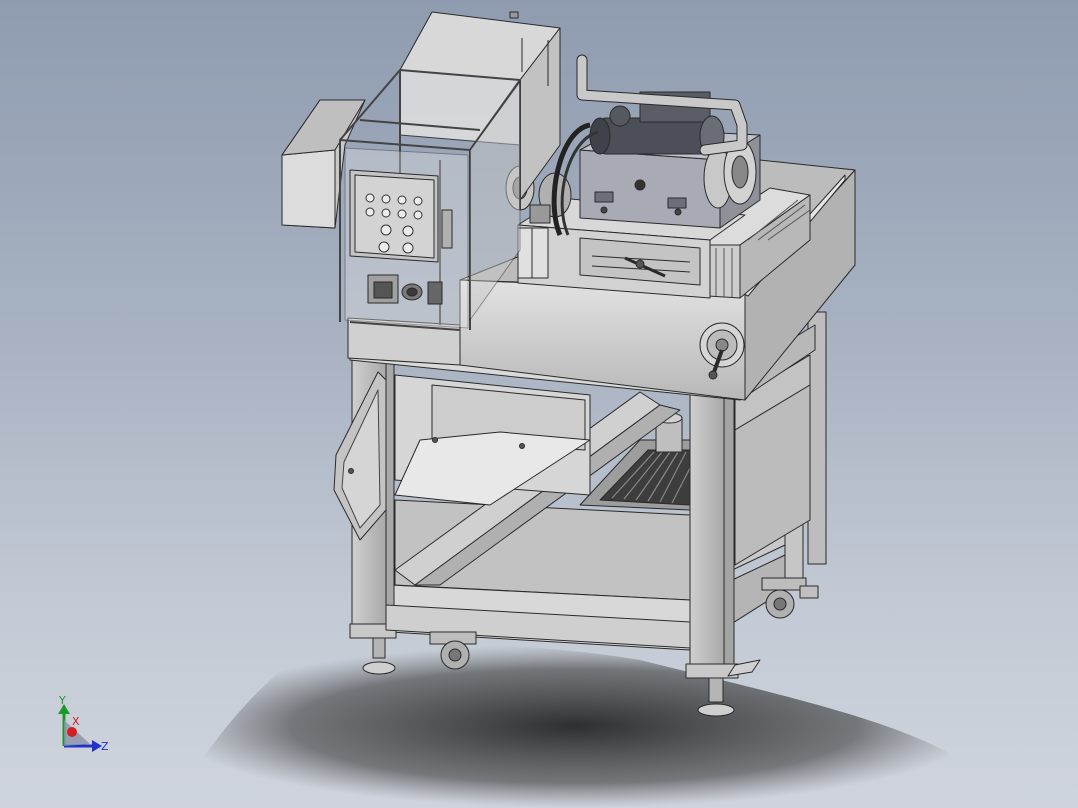 The image size is (1078, 808). Describe the element at coordinates (492, 440) in the screenshot. I see `inner-cabinet` at that location.